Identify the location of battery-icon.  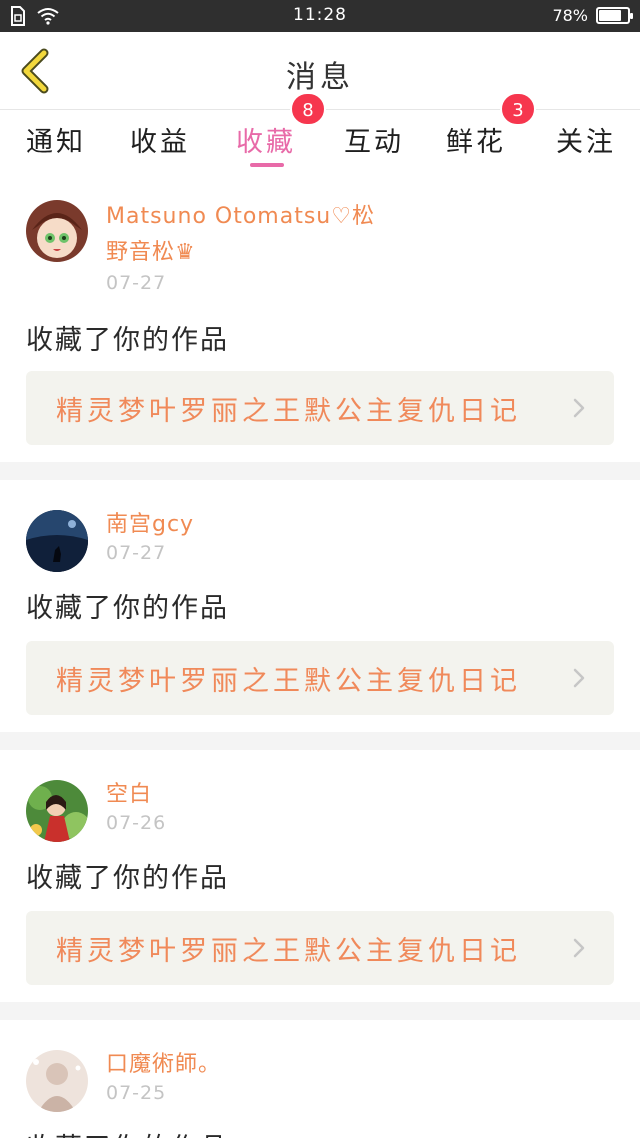
(614, 15).